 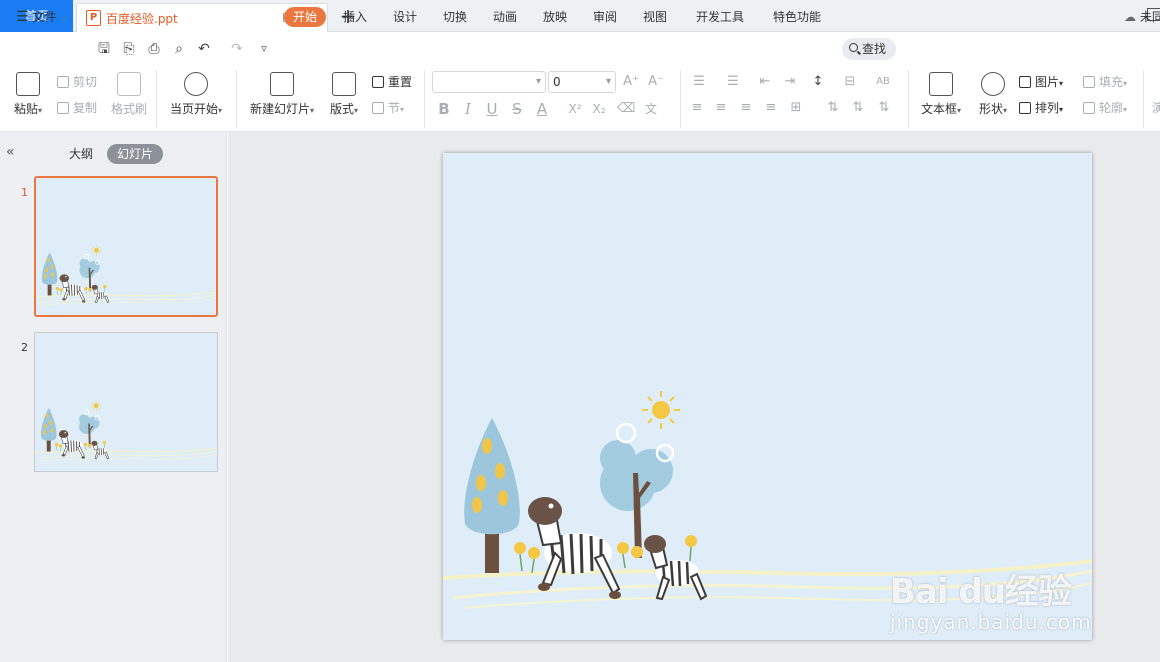 I want to click on font-name-select, so click(x=489, y=82).